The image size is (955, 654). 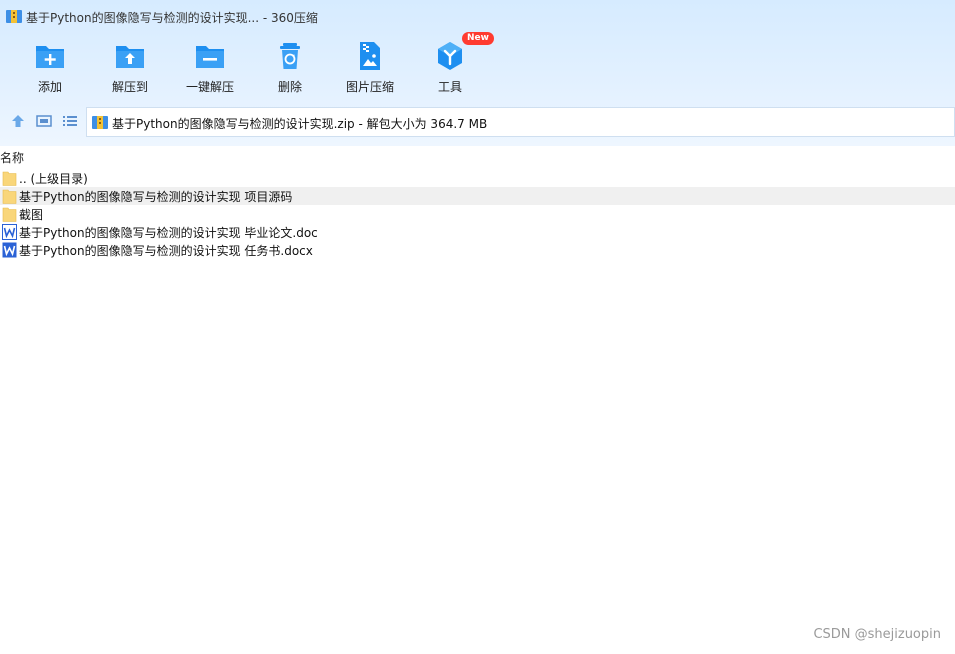 I want to click on toolbar: 添加 解压到 一键解压 删除 图片压缩 New 工具, so click(x=252, y=65).